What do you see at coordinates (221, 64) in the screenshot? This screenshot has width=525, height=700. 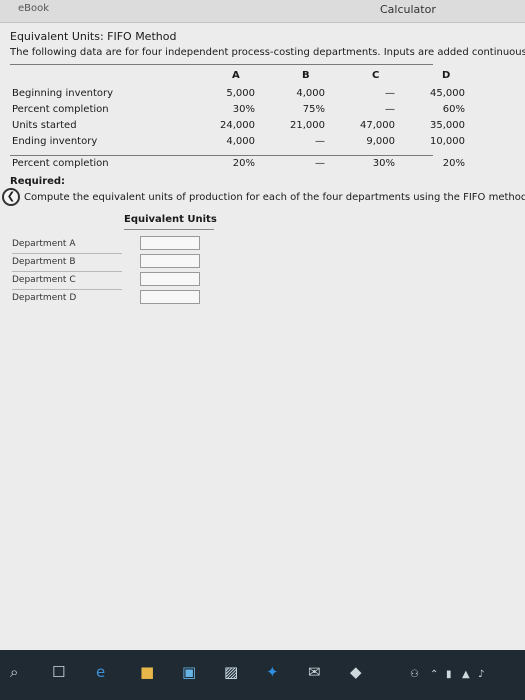 I see `table-top-rule` at bounding box center [221, 64].